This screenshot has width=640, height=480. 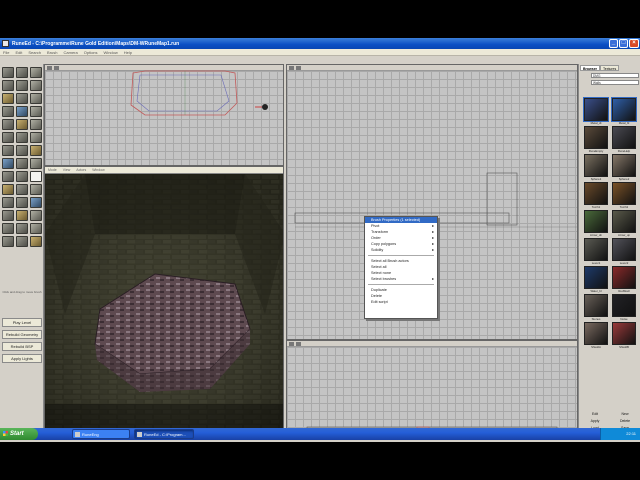 I want to click on apply-lights-button: Apply Lights, so click(x=22, y=358).